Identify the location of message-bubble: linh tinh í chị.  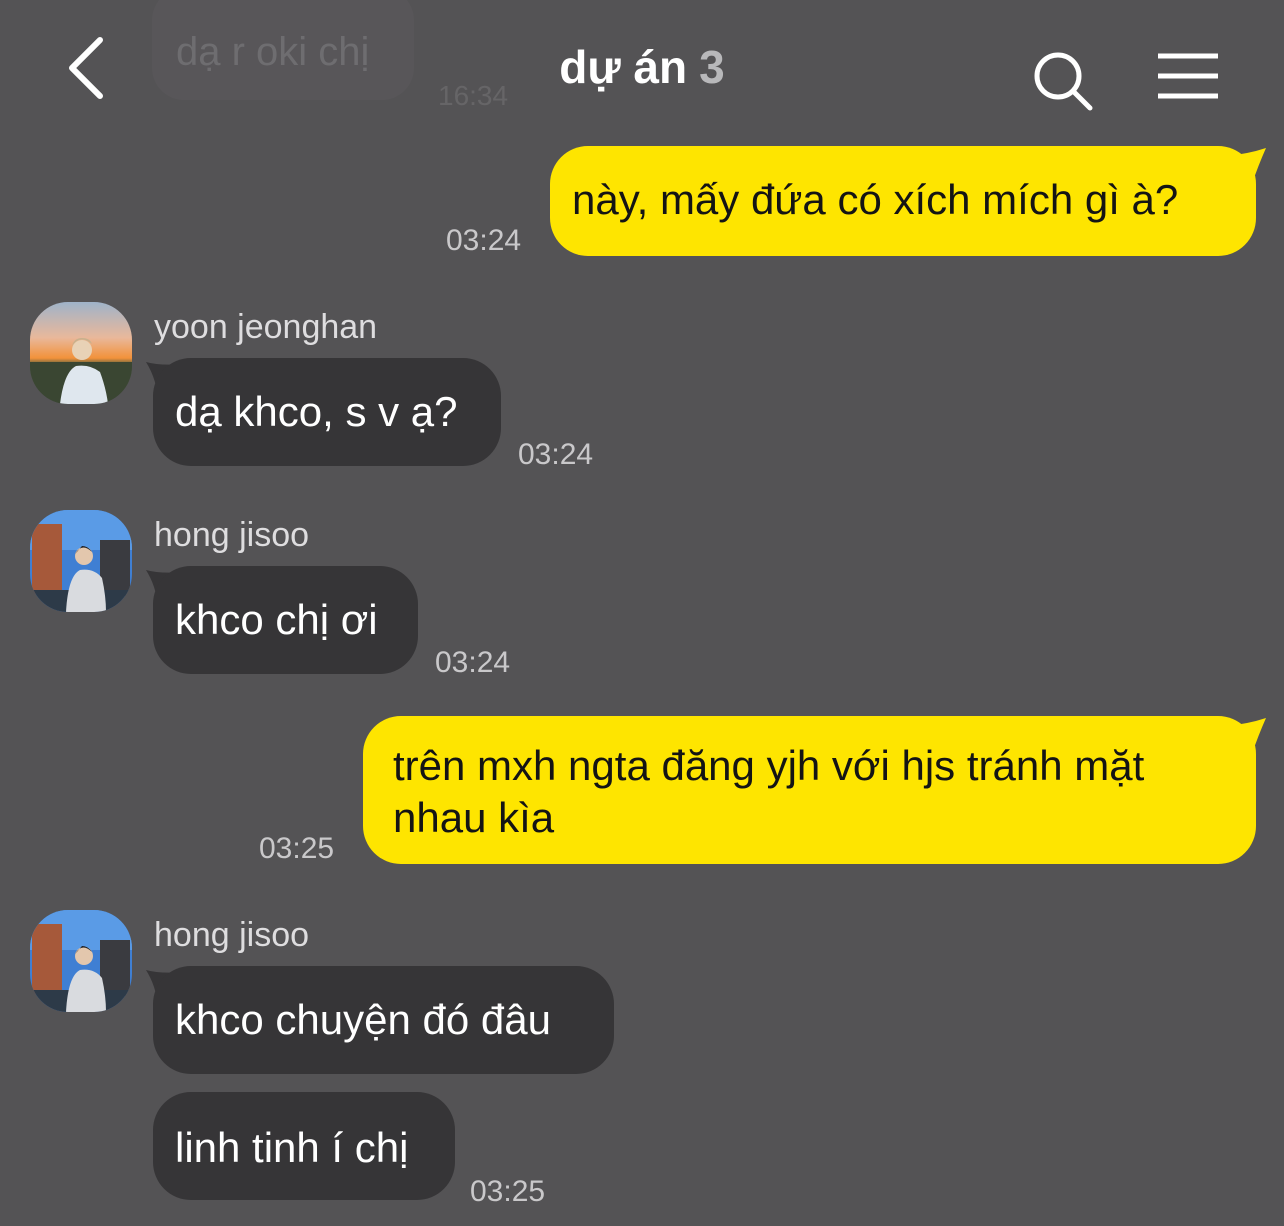
(304, 1146).